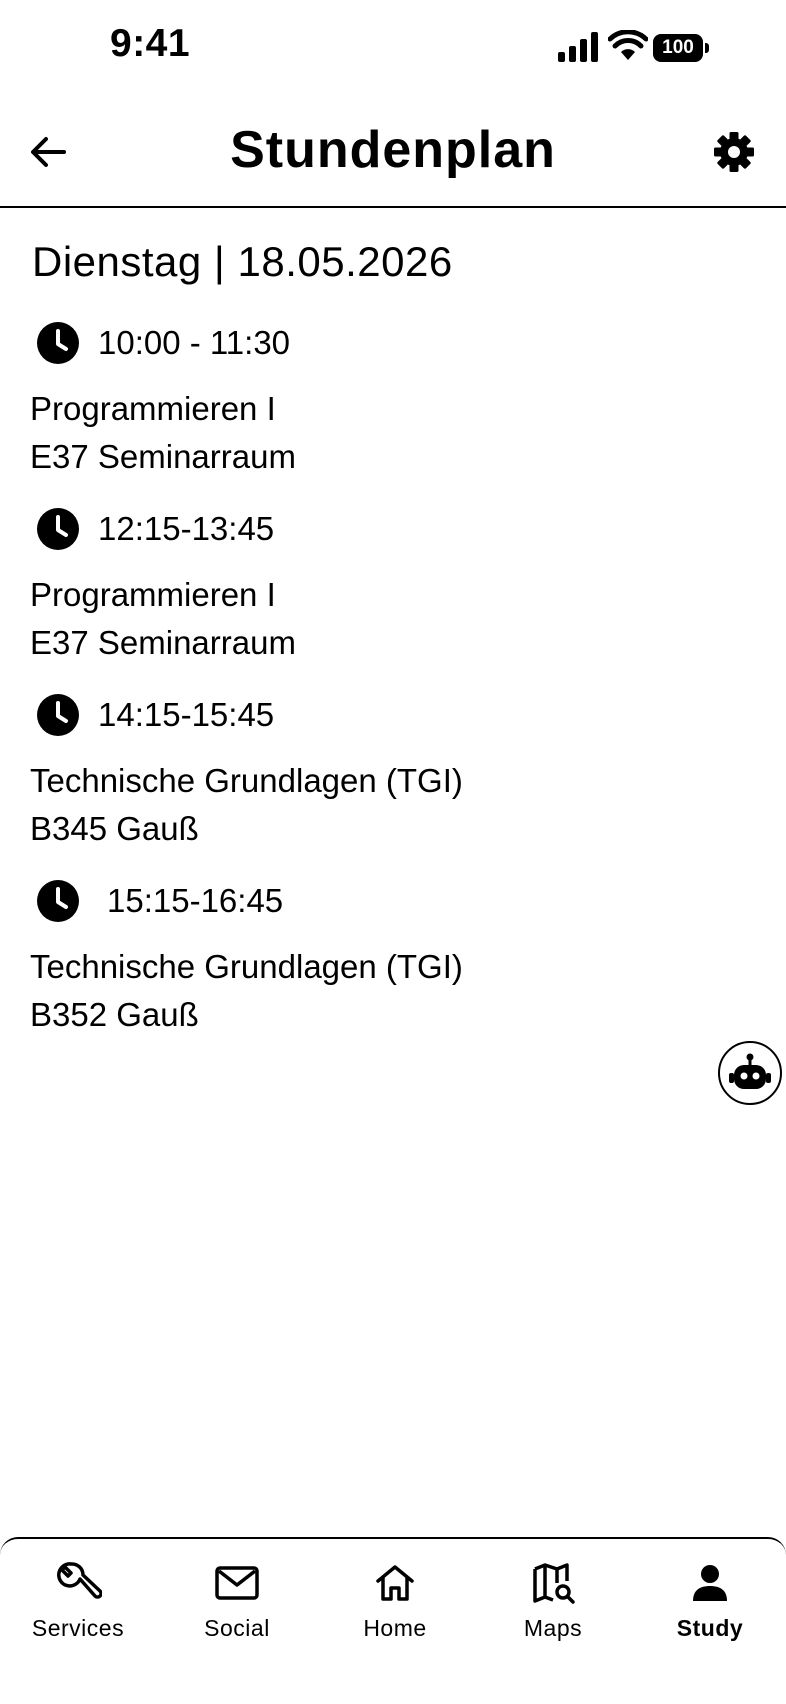 Image resolution: width=786 pixels, height=1704 pixels. I want to click on settings-button, so click(734, 152).